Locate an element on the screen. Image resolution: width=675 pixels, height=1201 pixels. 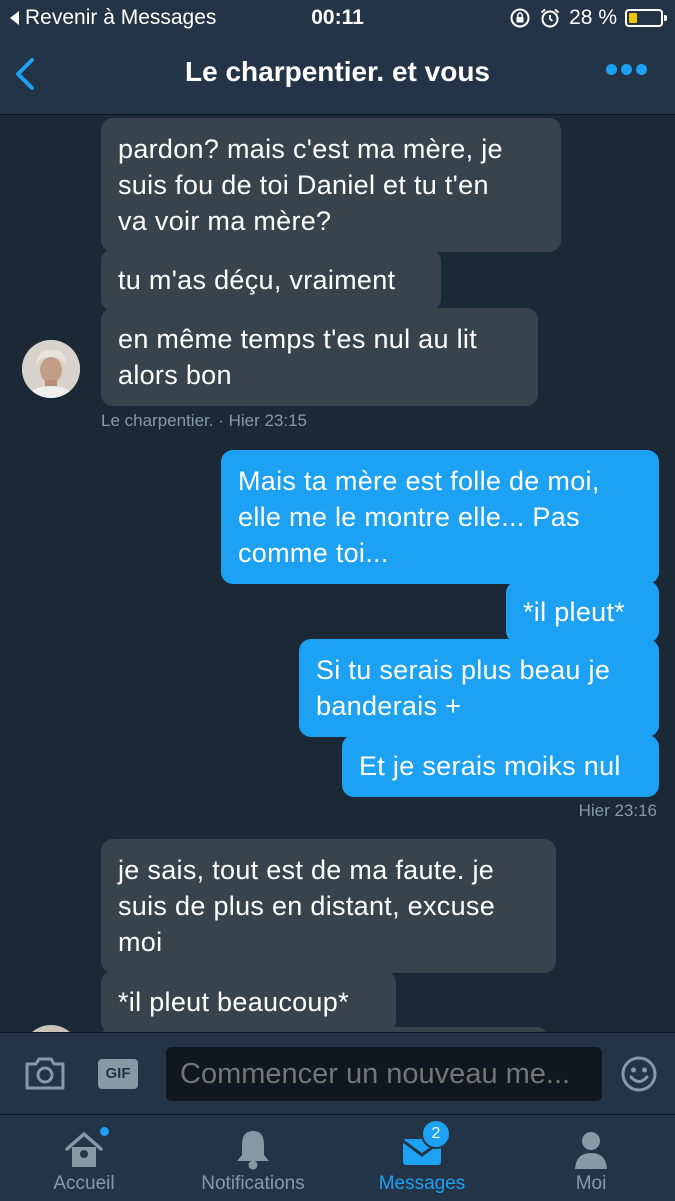
outgoing-timestamp: Hier 23:16 is located at coordinates (617, 810).